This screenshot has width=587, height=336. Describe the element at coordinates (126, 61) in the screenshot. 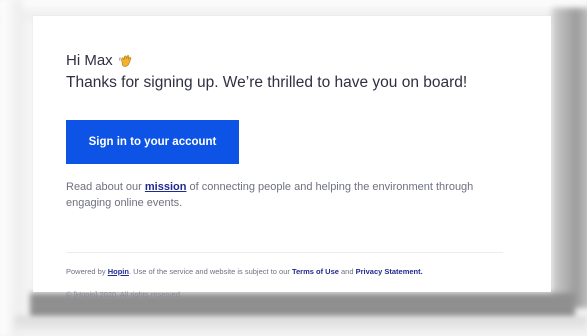

I see `waving-hand-icon` at that location.